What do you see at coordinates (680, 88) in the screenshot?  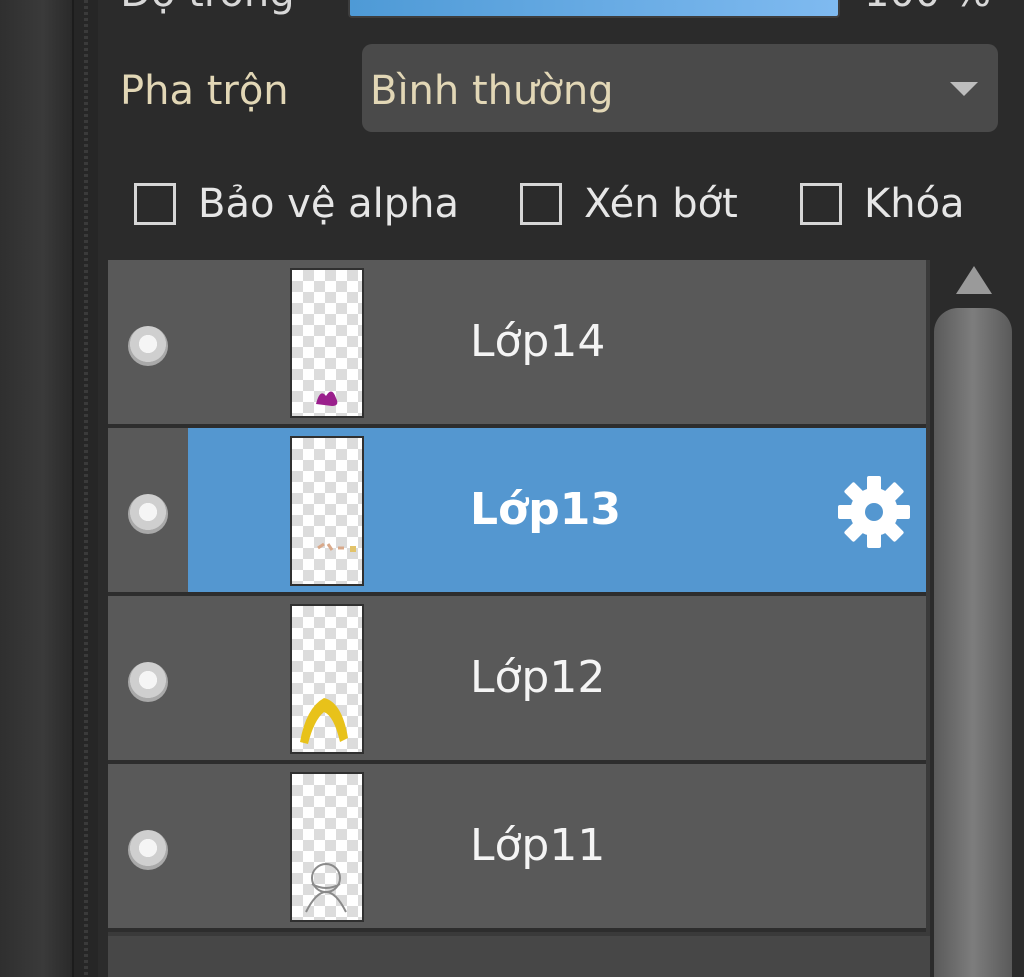 I see `blend-mode-dropdown: Bình thường` at bounding box center [680, 88].